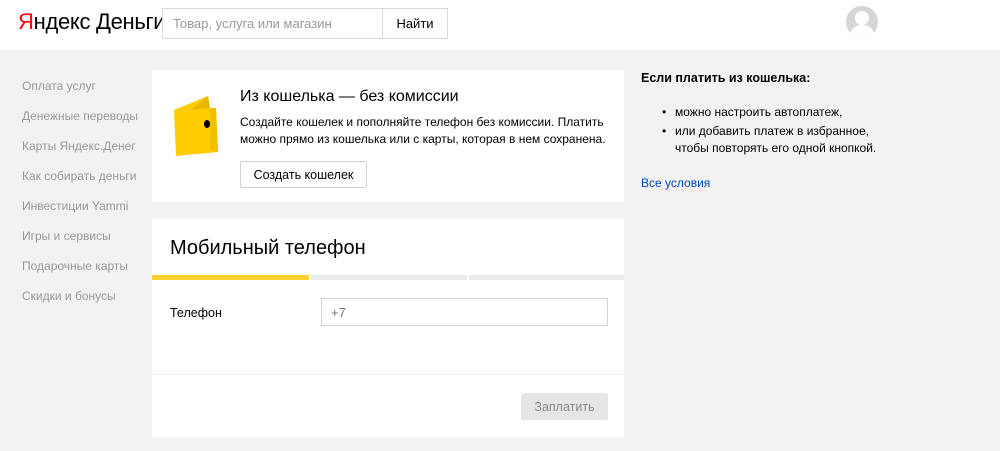 The width and height of the screenshot is (1000, 451). I want to click on step-progress-bar, so click(388, 277).